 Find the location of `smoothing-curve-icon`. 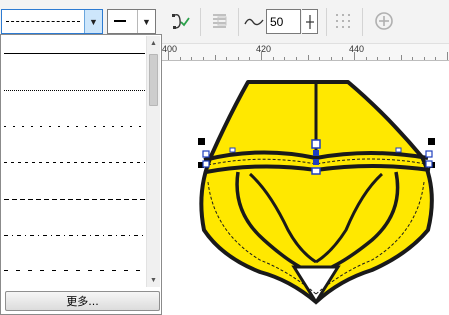

smoothing-curve-icon is located at coordinates (254, 21).